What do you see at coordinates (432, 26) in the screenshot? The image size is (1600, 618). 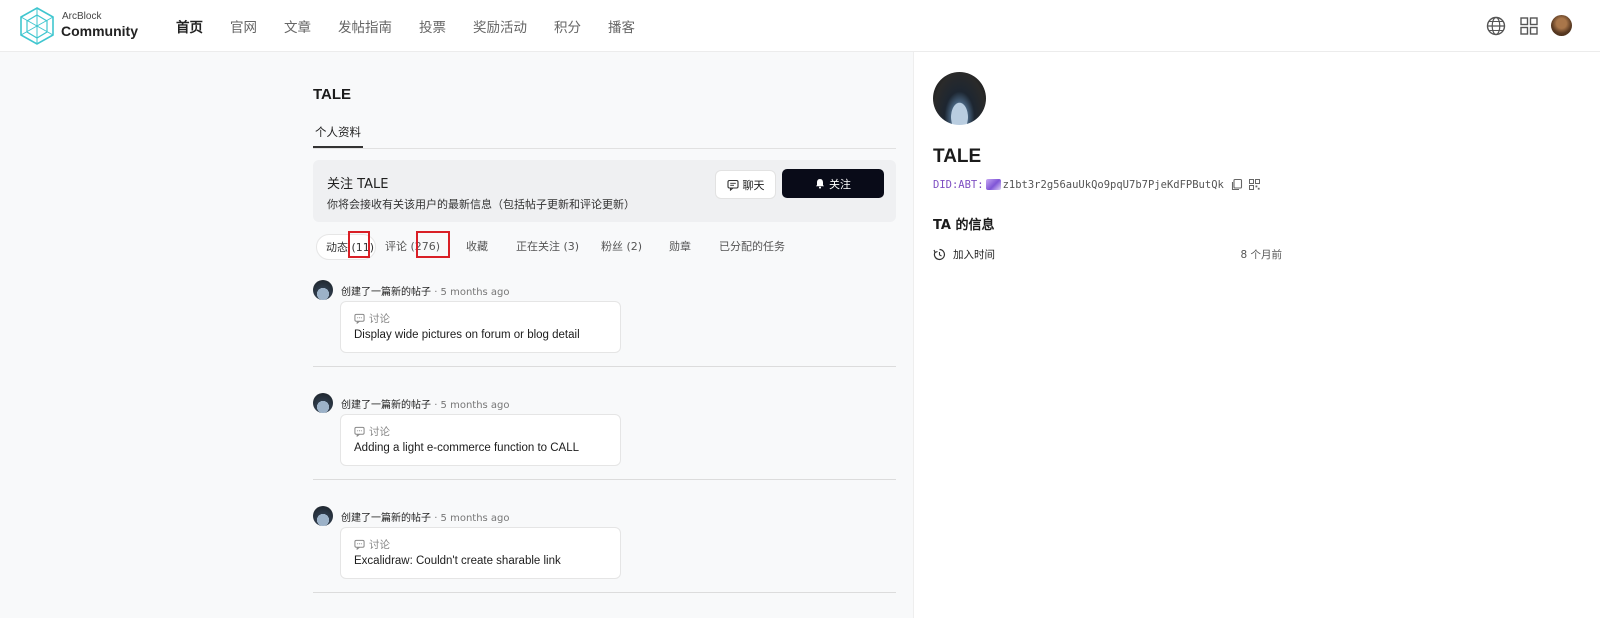 I see `nav-item-voting: 投票` at bounding box center [432, 26].